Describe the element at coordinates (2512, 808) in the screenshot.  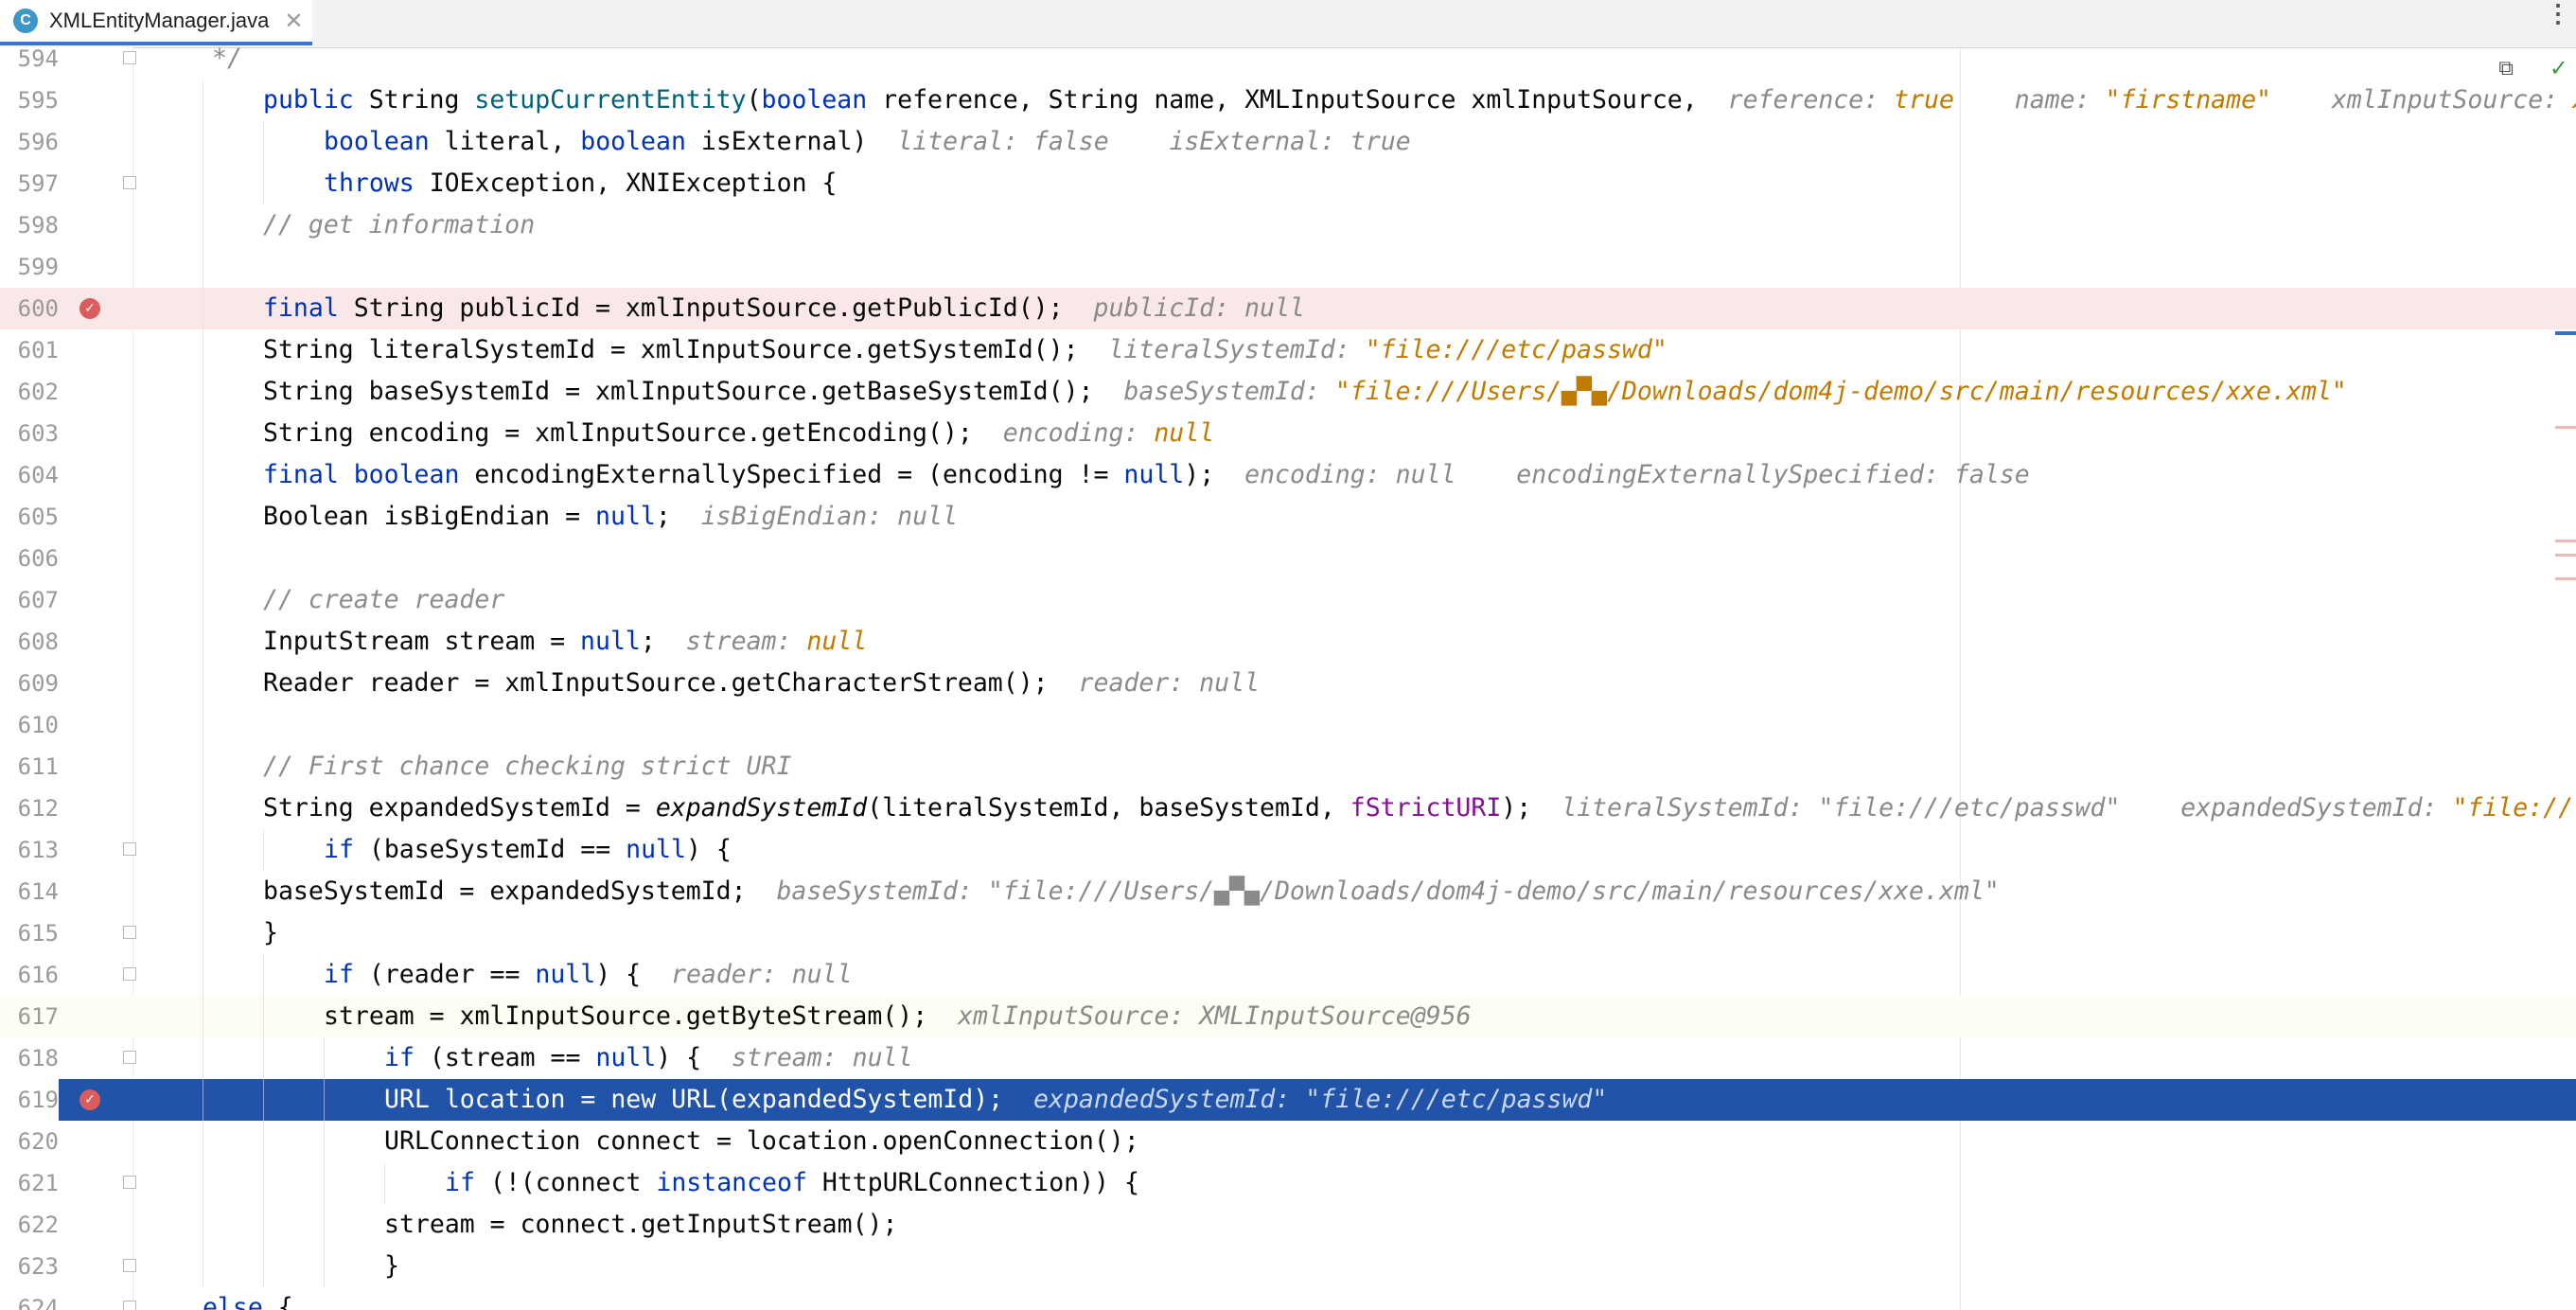
I see `inline-debug-value: "file://` at that location.